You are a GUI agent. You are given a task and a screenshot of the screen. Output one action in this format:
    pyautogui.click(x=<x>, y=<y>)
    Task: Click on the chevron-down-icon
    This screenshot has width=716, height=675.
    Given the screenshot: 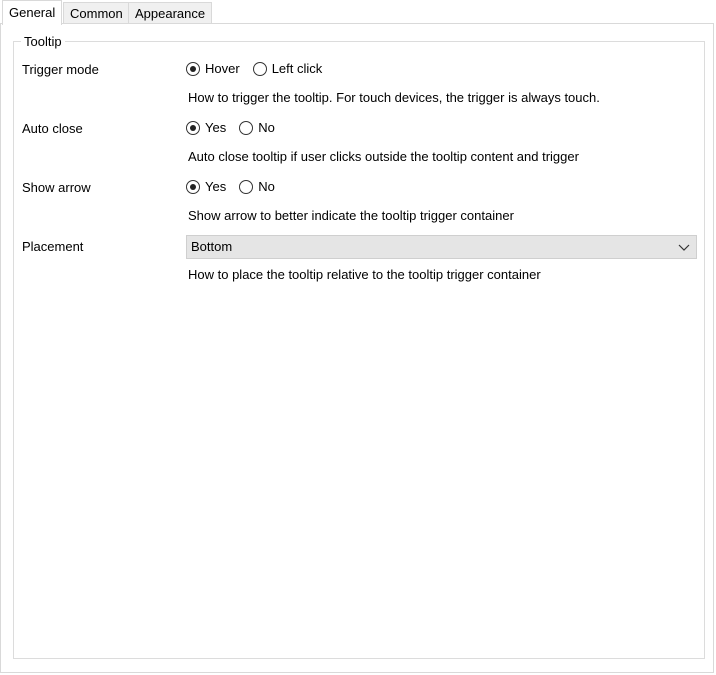 What is the action you would take?
    pyautogui.click(x=684, y=247)
    